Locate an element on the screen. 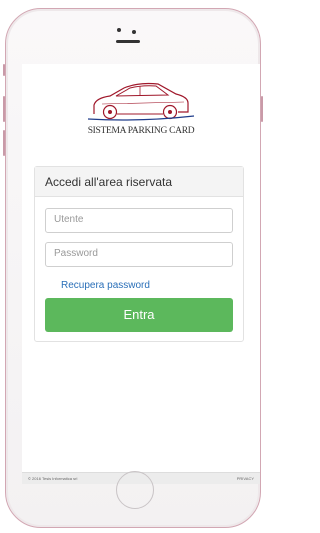 The image size is (320, 533). login-submit-button: Entra is located at coordinates (139, 315).